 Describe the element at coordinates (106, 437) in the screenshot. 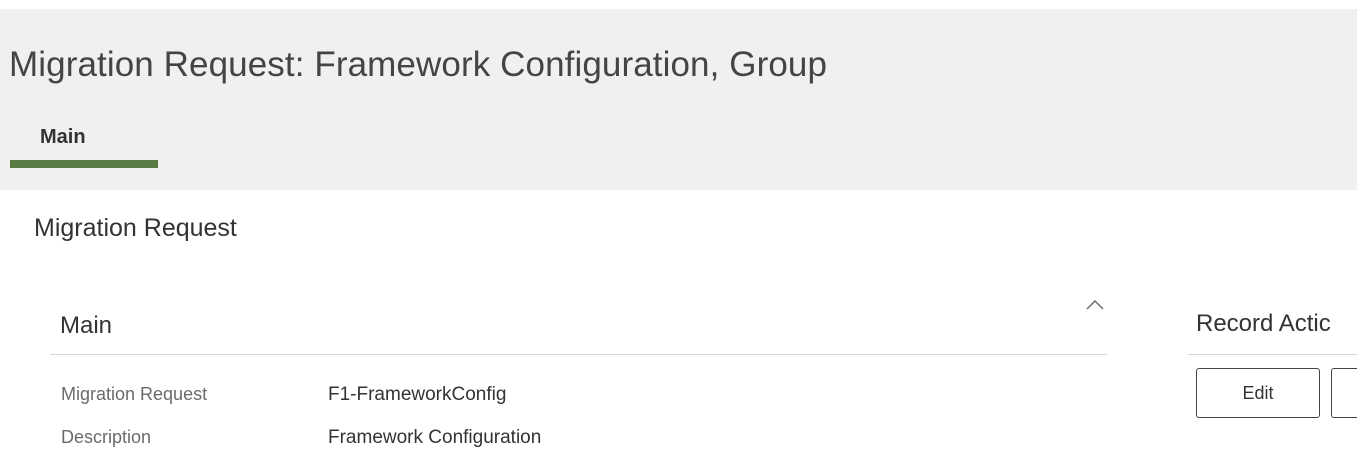

I see `field-label-description: Description` at that location.